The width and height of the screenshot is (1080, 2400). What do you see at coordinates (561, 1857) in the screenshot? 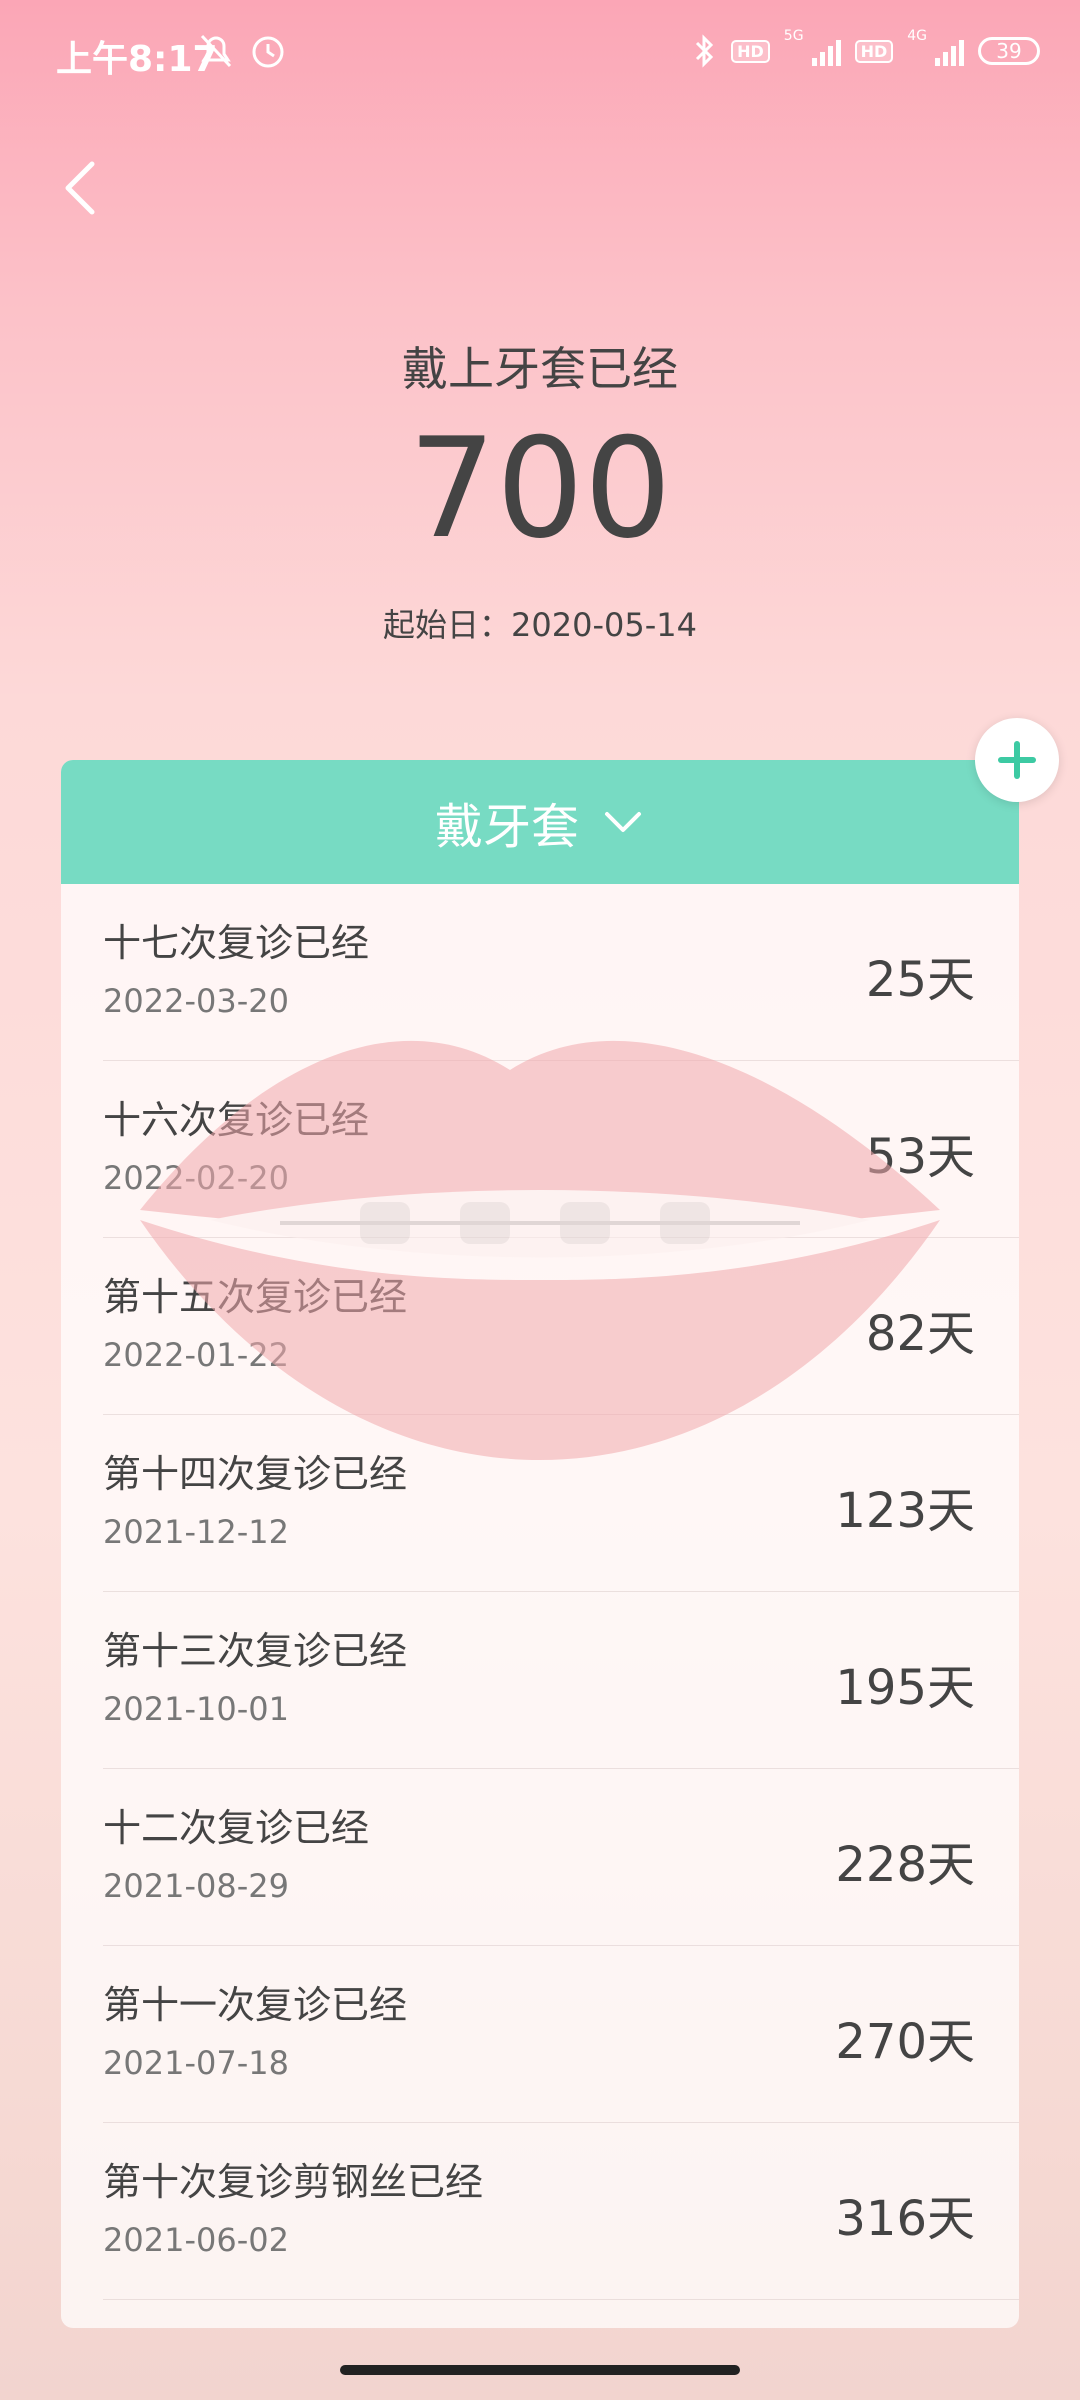
I see `list-item: 十二次复诊已经 2021-08-29 228天` at bounding box center [561, 1857].